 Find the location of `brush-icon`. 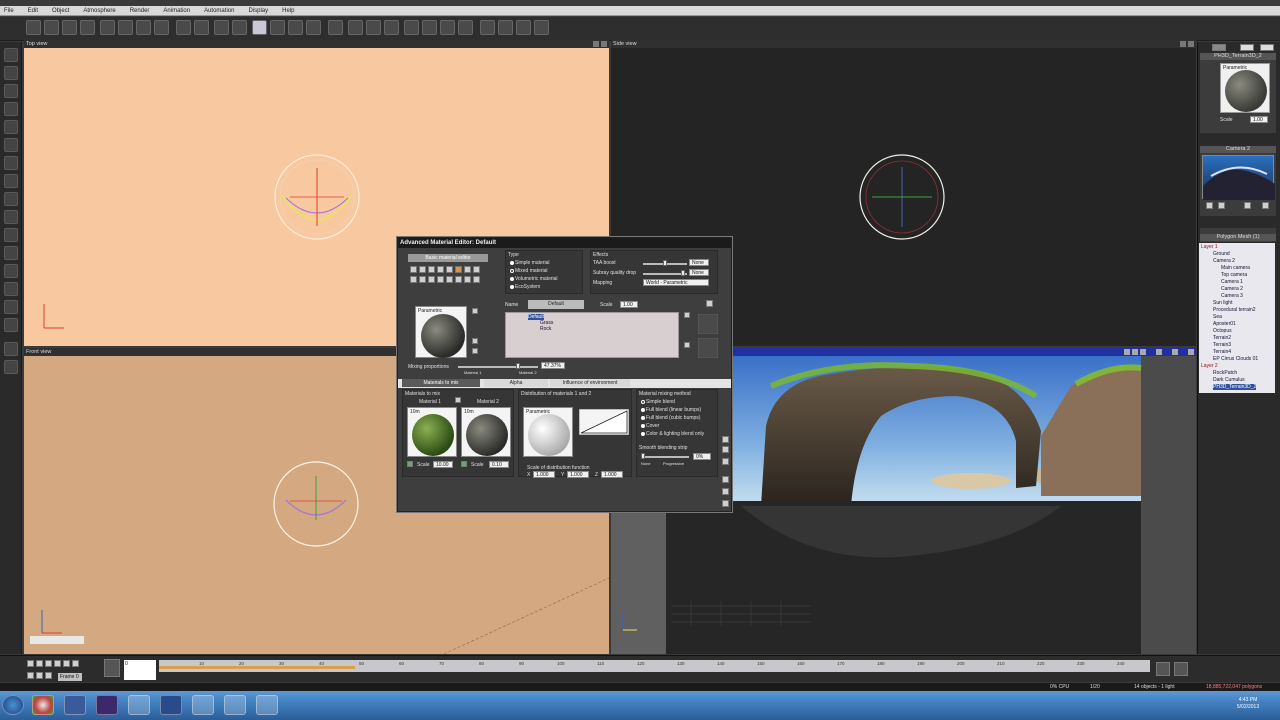

brush-icon is located at coordinates (11, 289).